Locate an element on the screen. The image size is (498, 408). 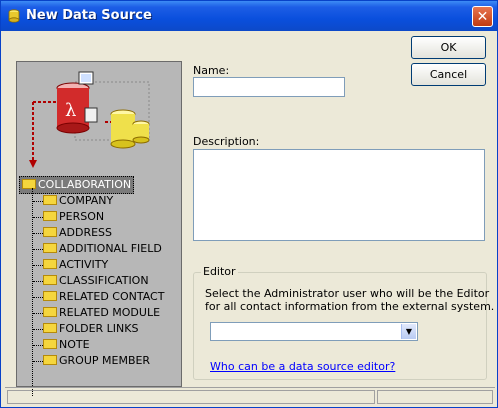
tree-item-additional-field: ADDITIONAL FIELD is located at coordinates (102, 249).